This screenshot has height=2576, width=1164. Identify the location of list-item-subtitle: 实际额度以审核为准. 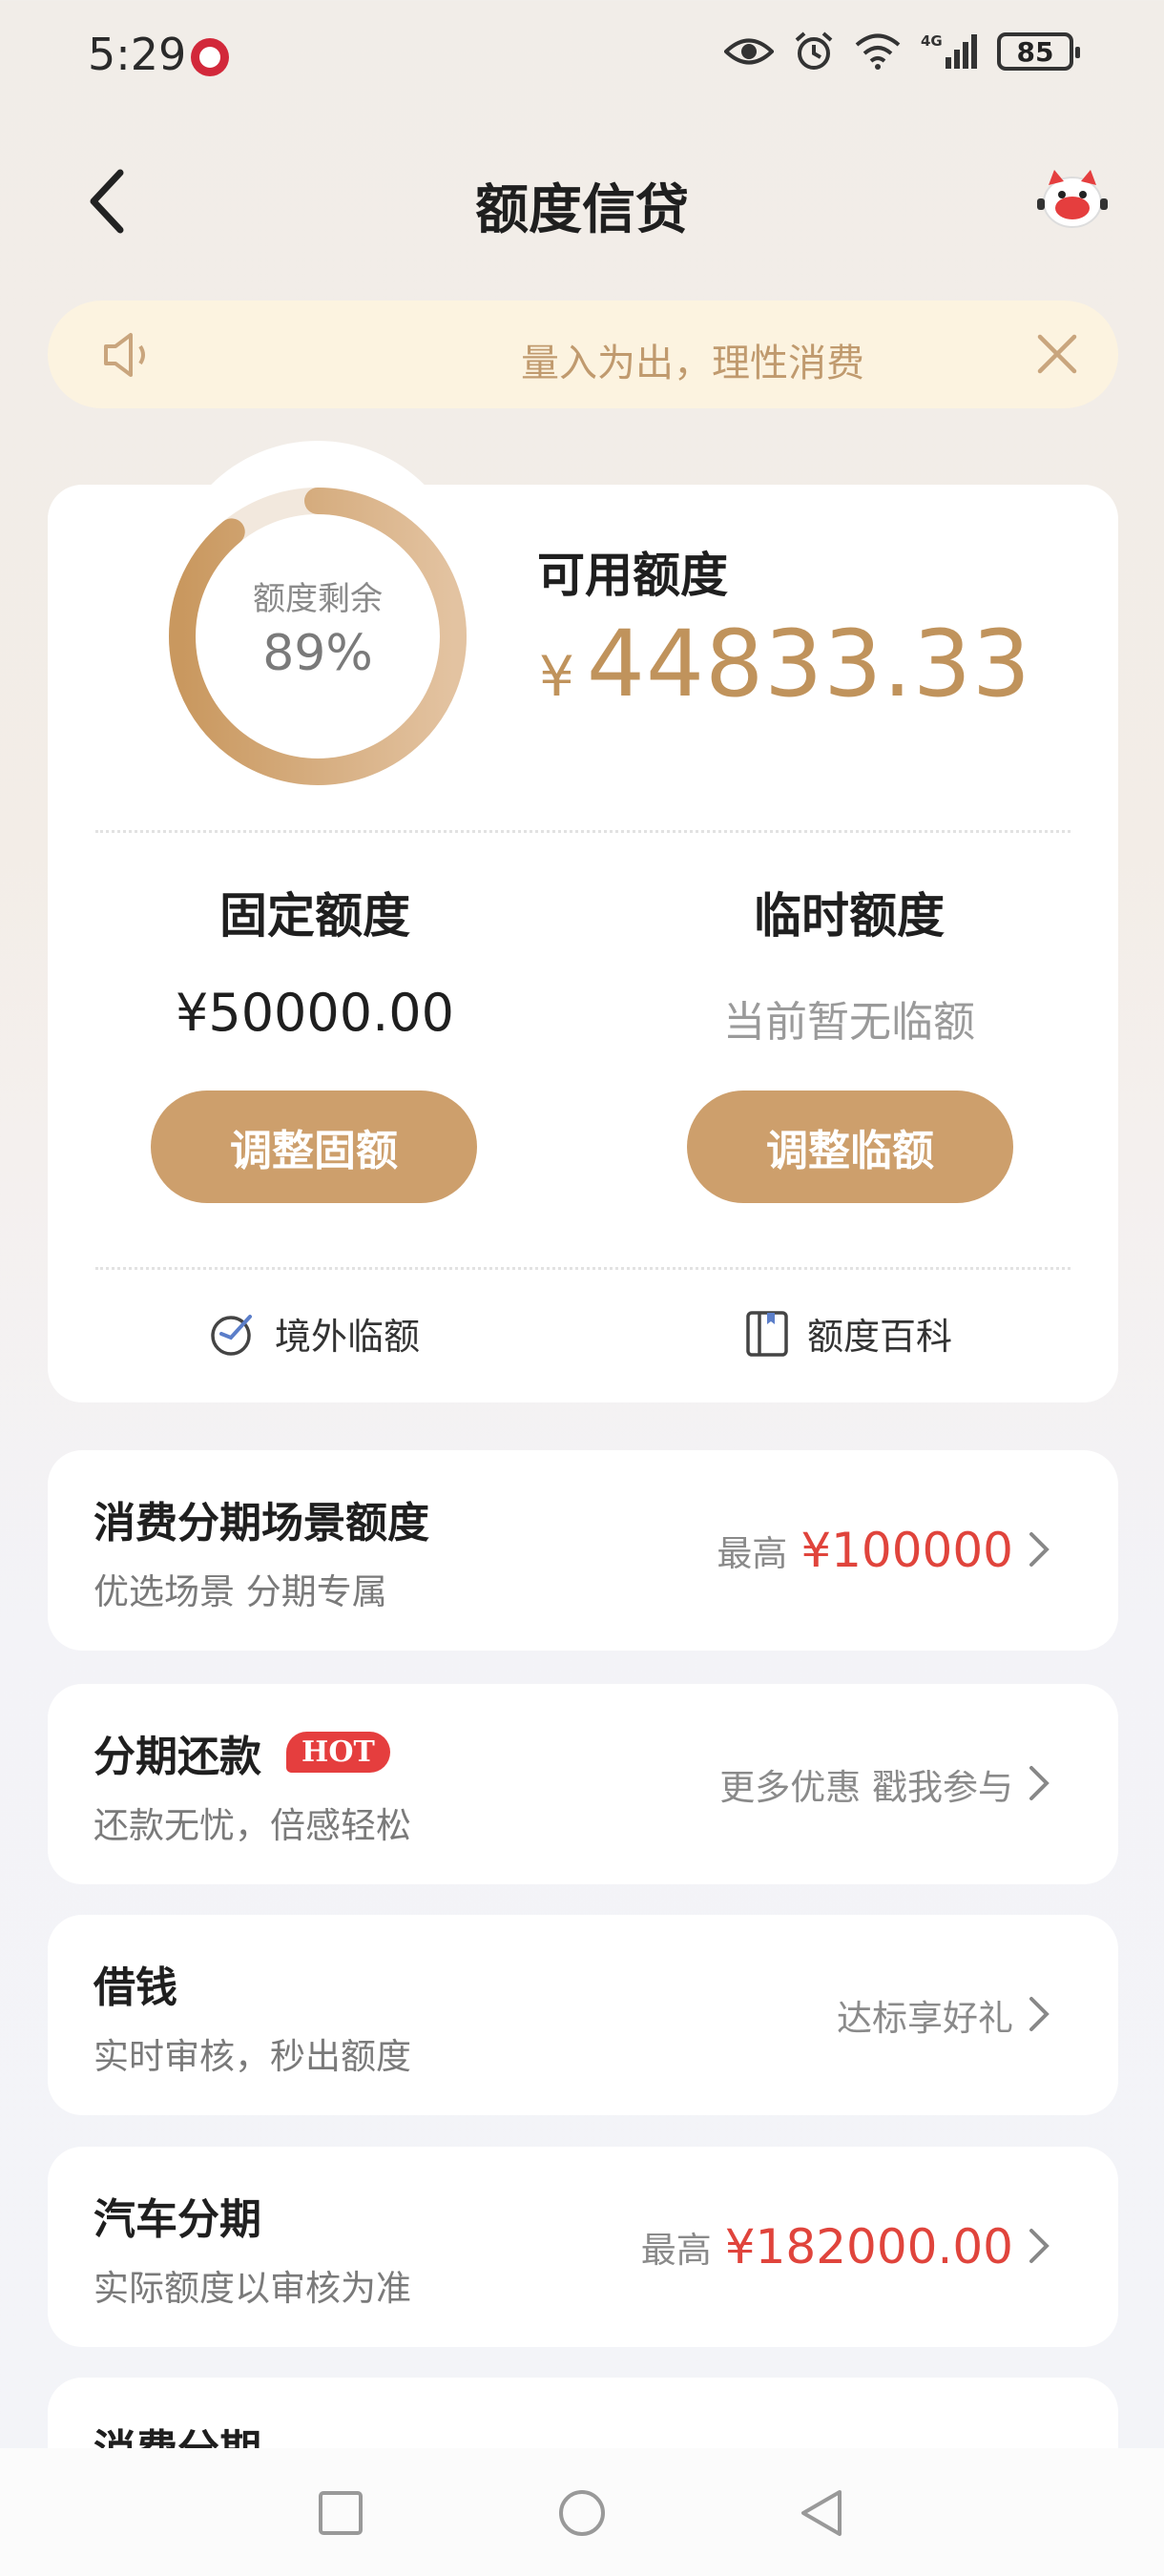
(253, 2288).